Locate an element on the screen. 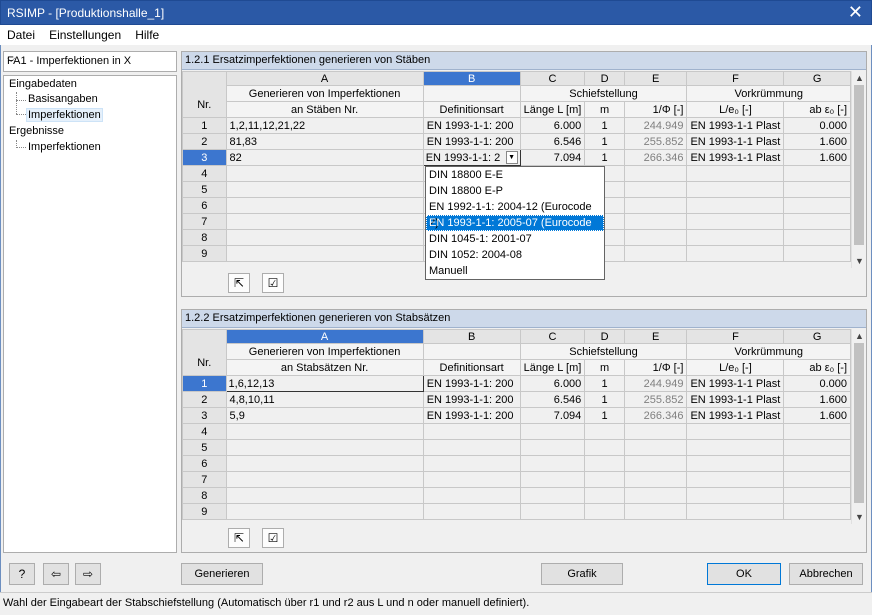  ok-button: OK is located at coordinates (744, 574).